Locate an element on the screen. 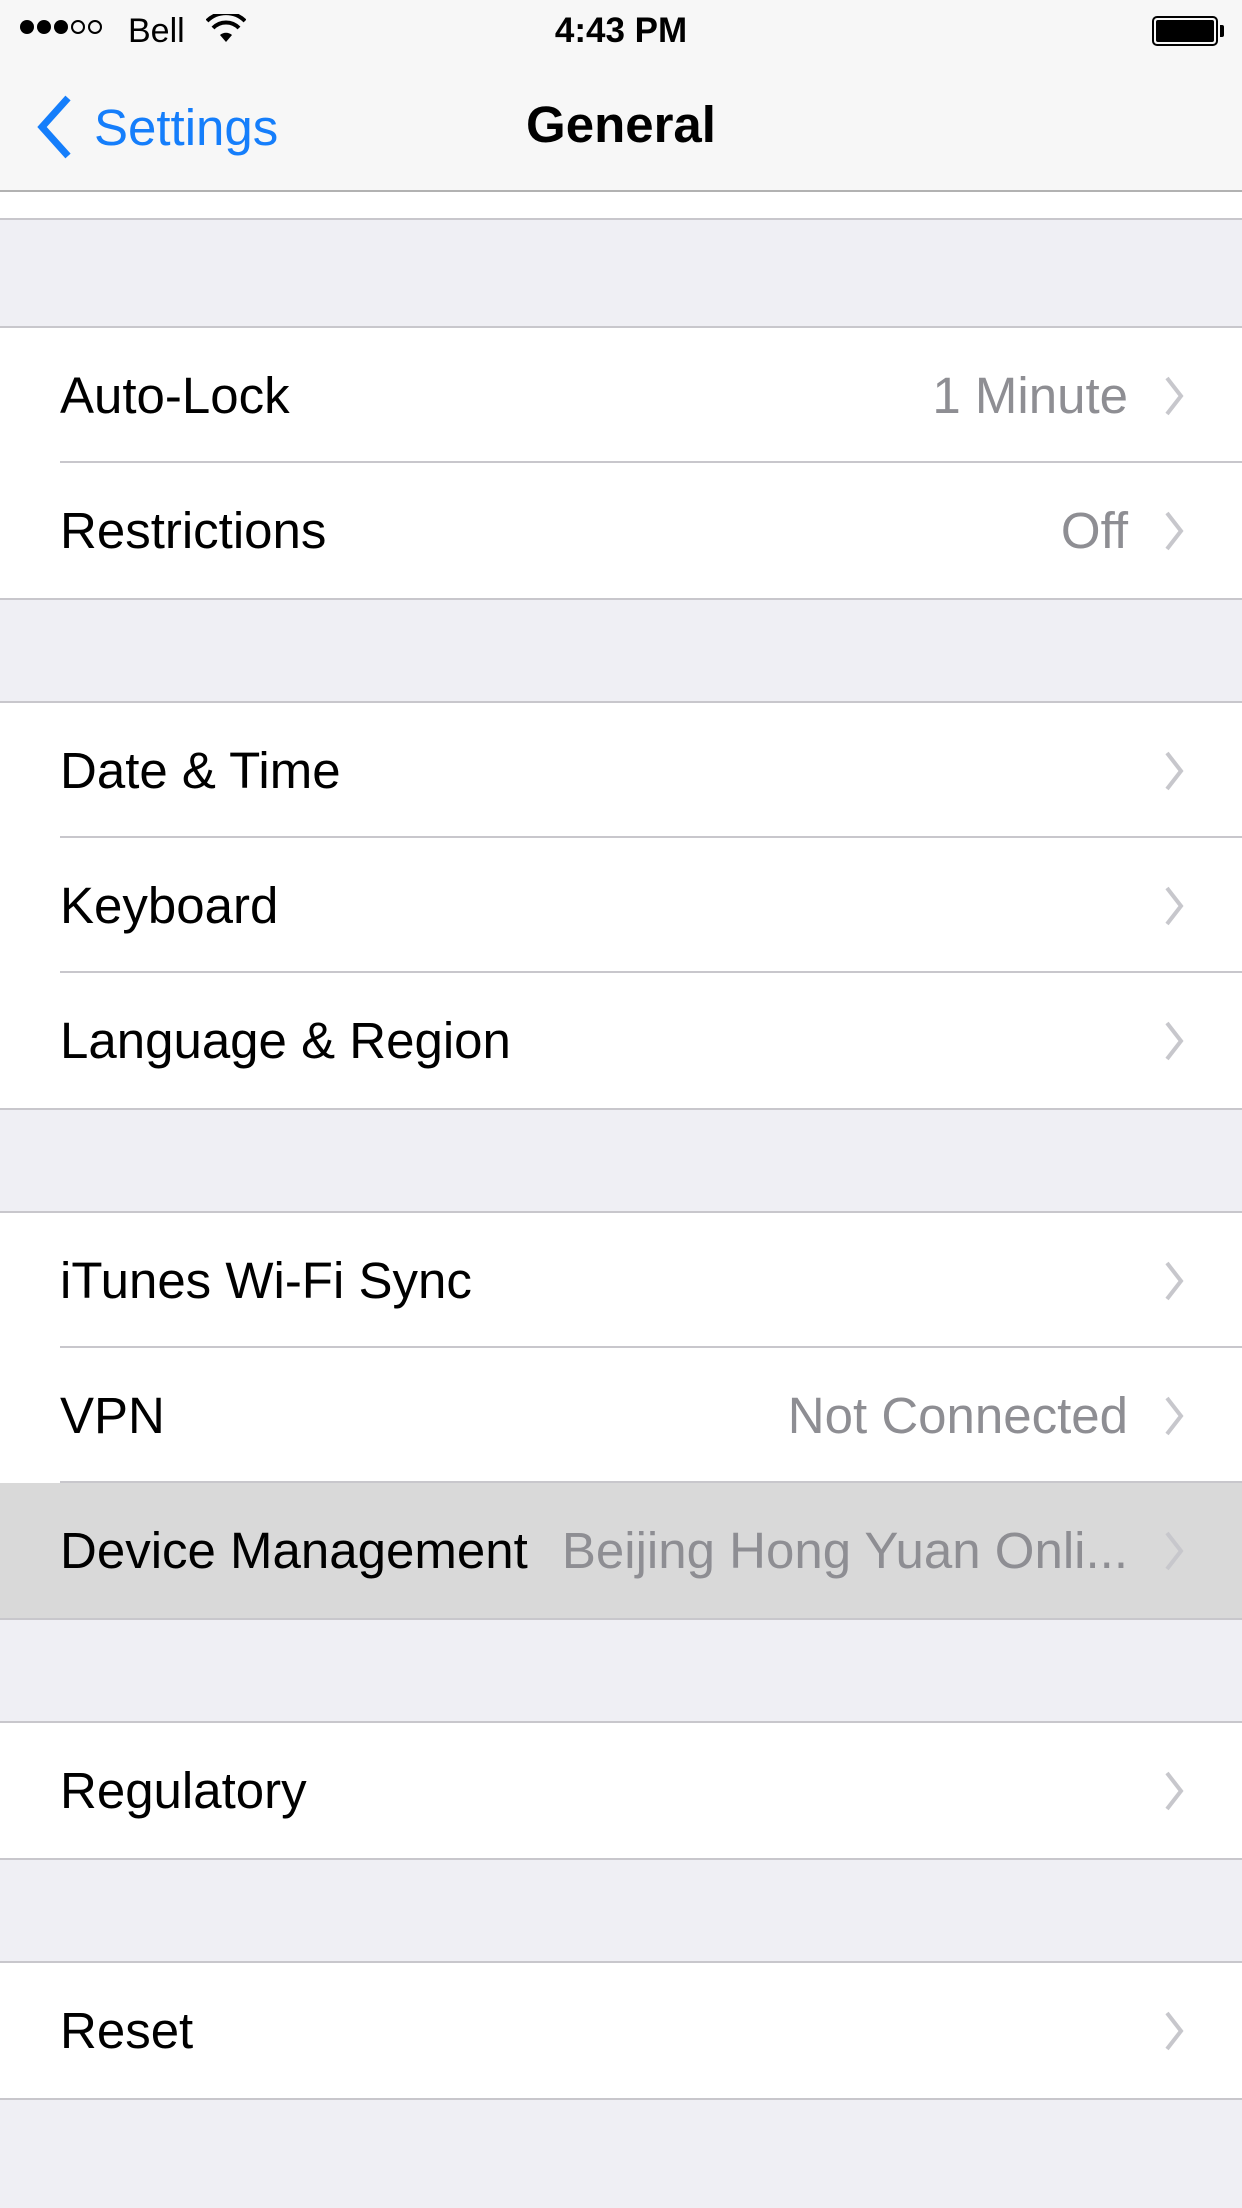 Image resolution: width=1242 pixels, height=2208 pixels. battery-fill is located at coordinates (1185, 31).